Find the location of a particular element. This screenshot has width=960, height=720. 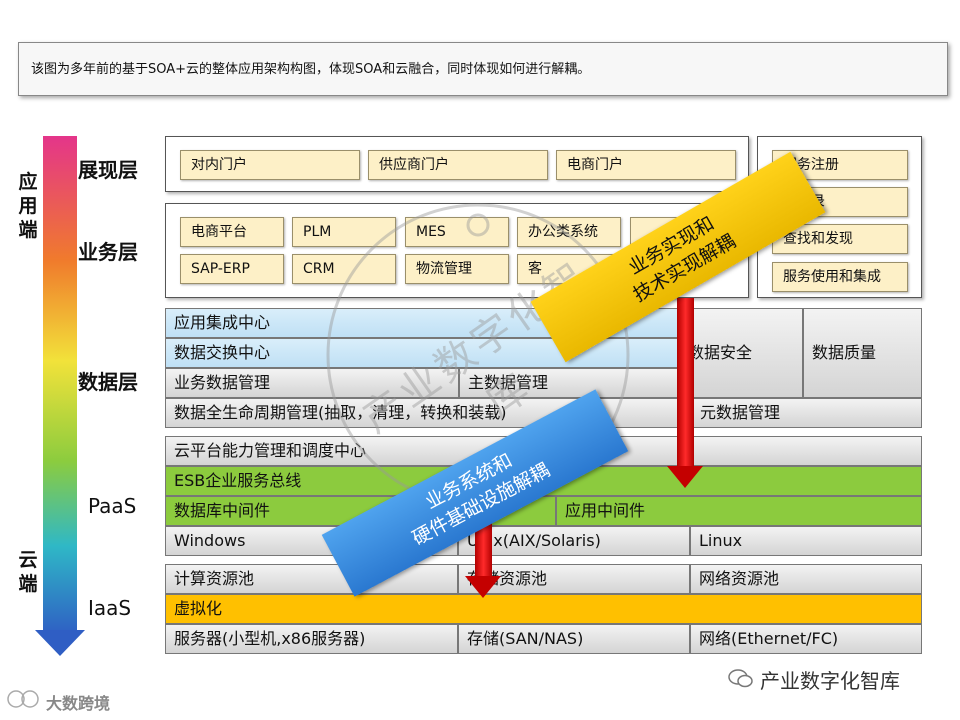

logo-icon is located at coordinates (23, 699).